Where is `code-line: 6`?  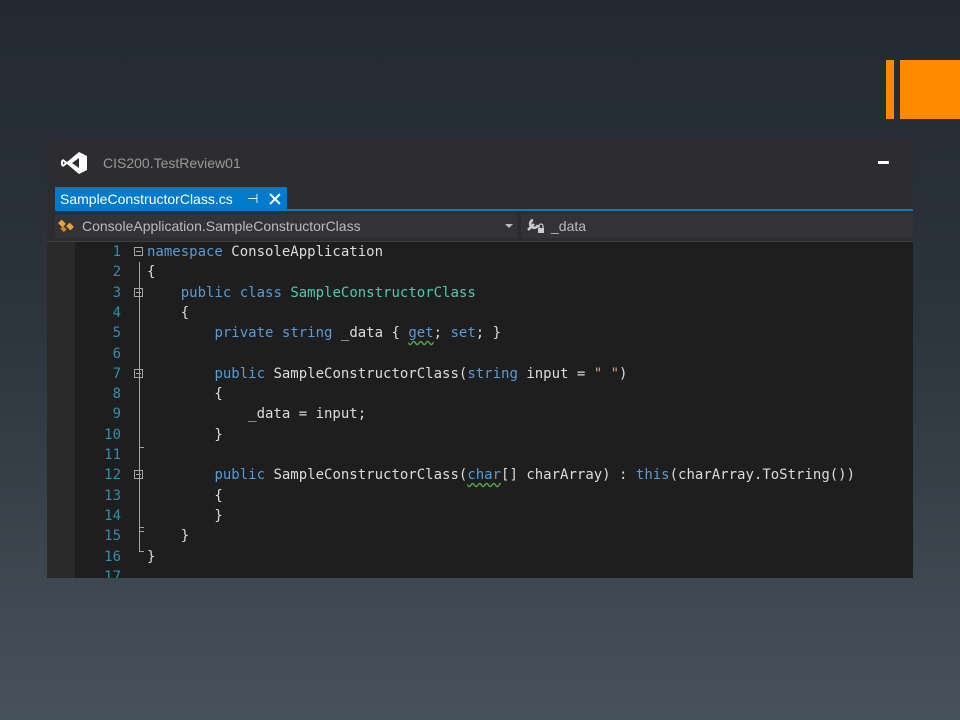 code-line: 6 is located at coordinates (480, 354).